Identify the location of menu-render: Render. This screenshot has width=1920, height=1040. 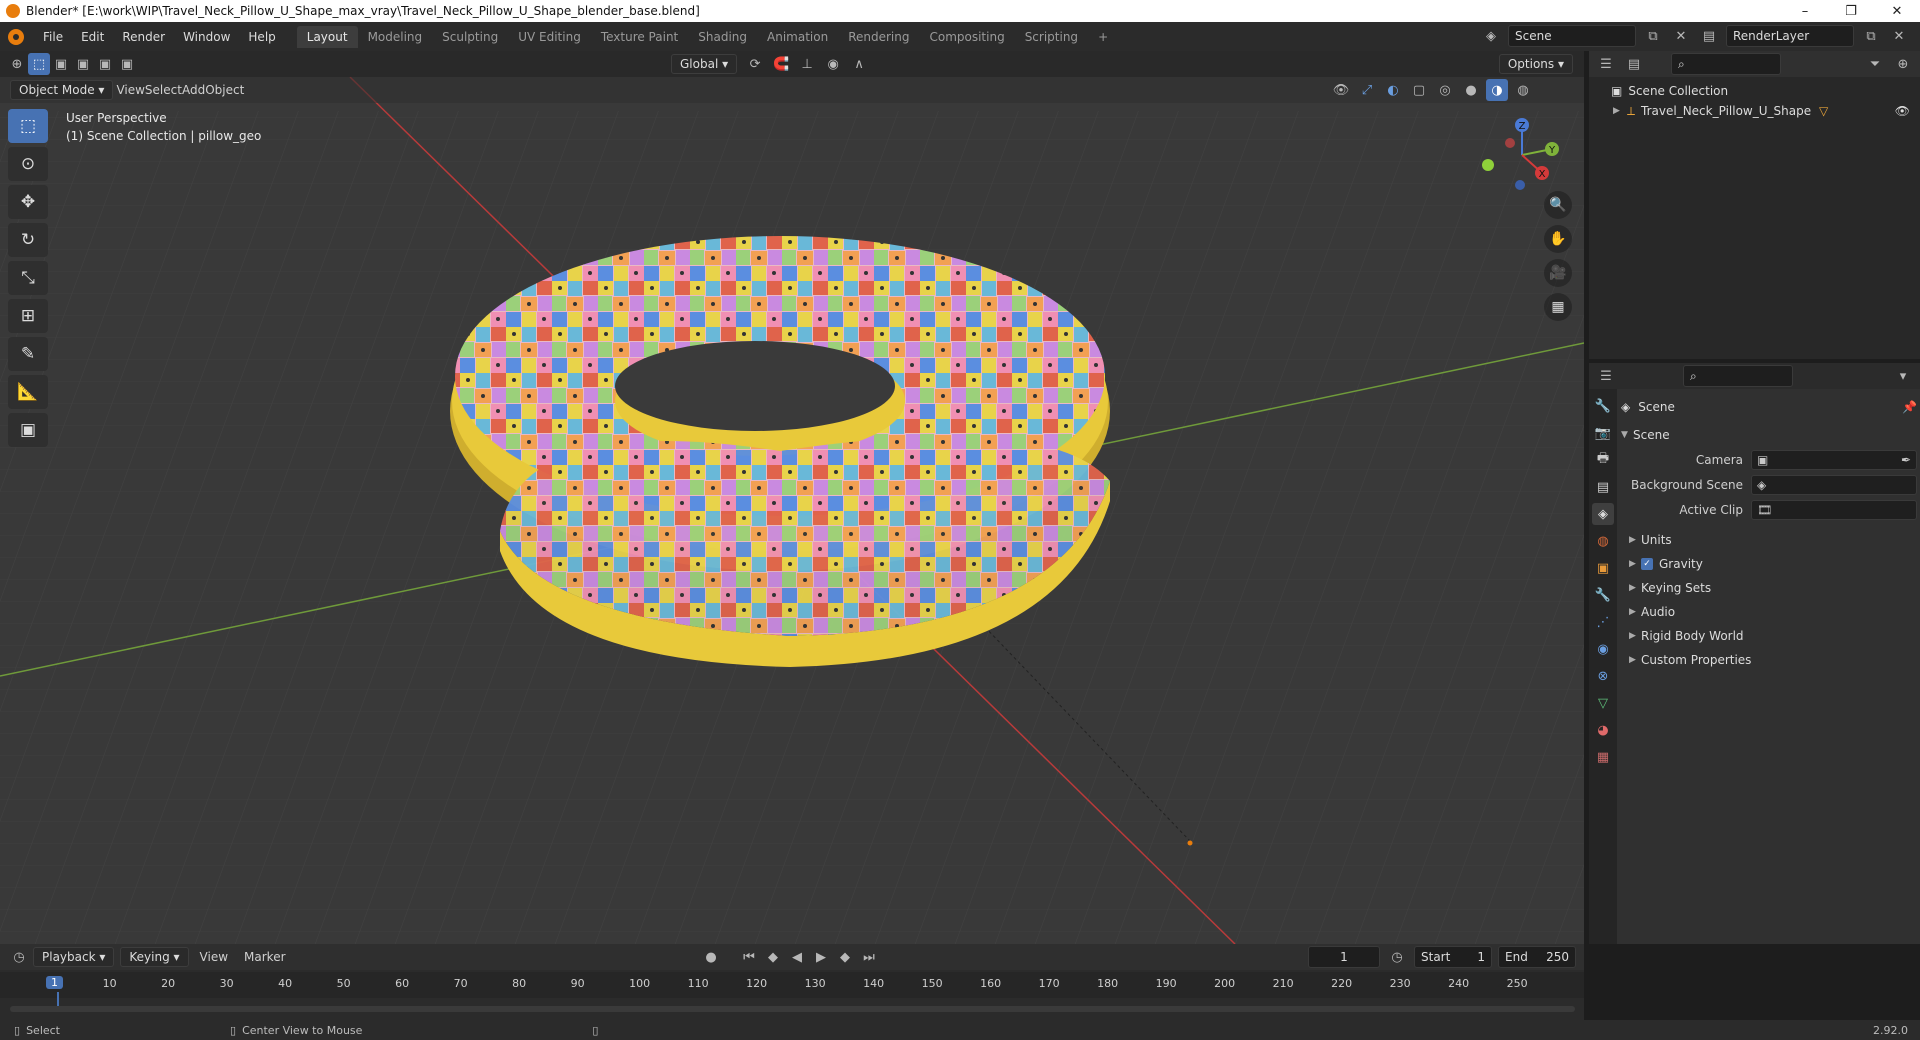
(143, 37).